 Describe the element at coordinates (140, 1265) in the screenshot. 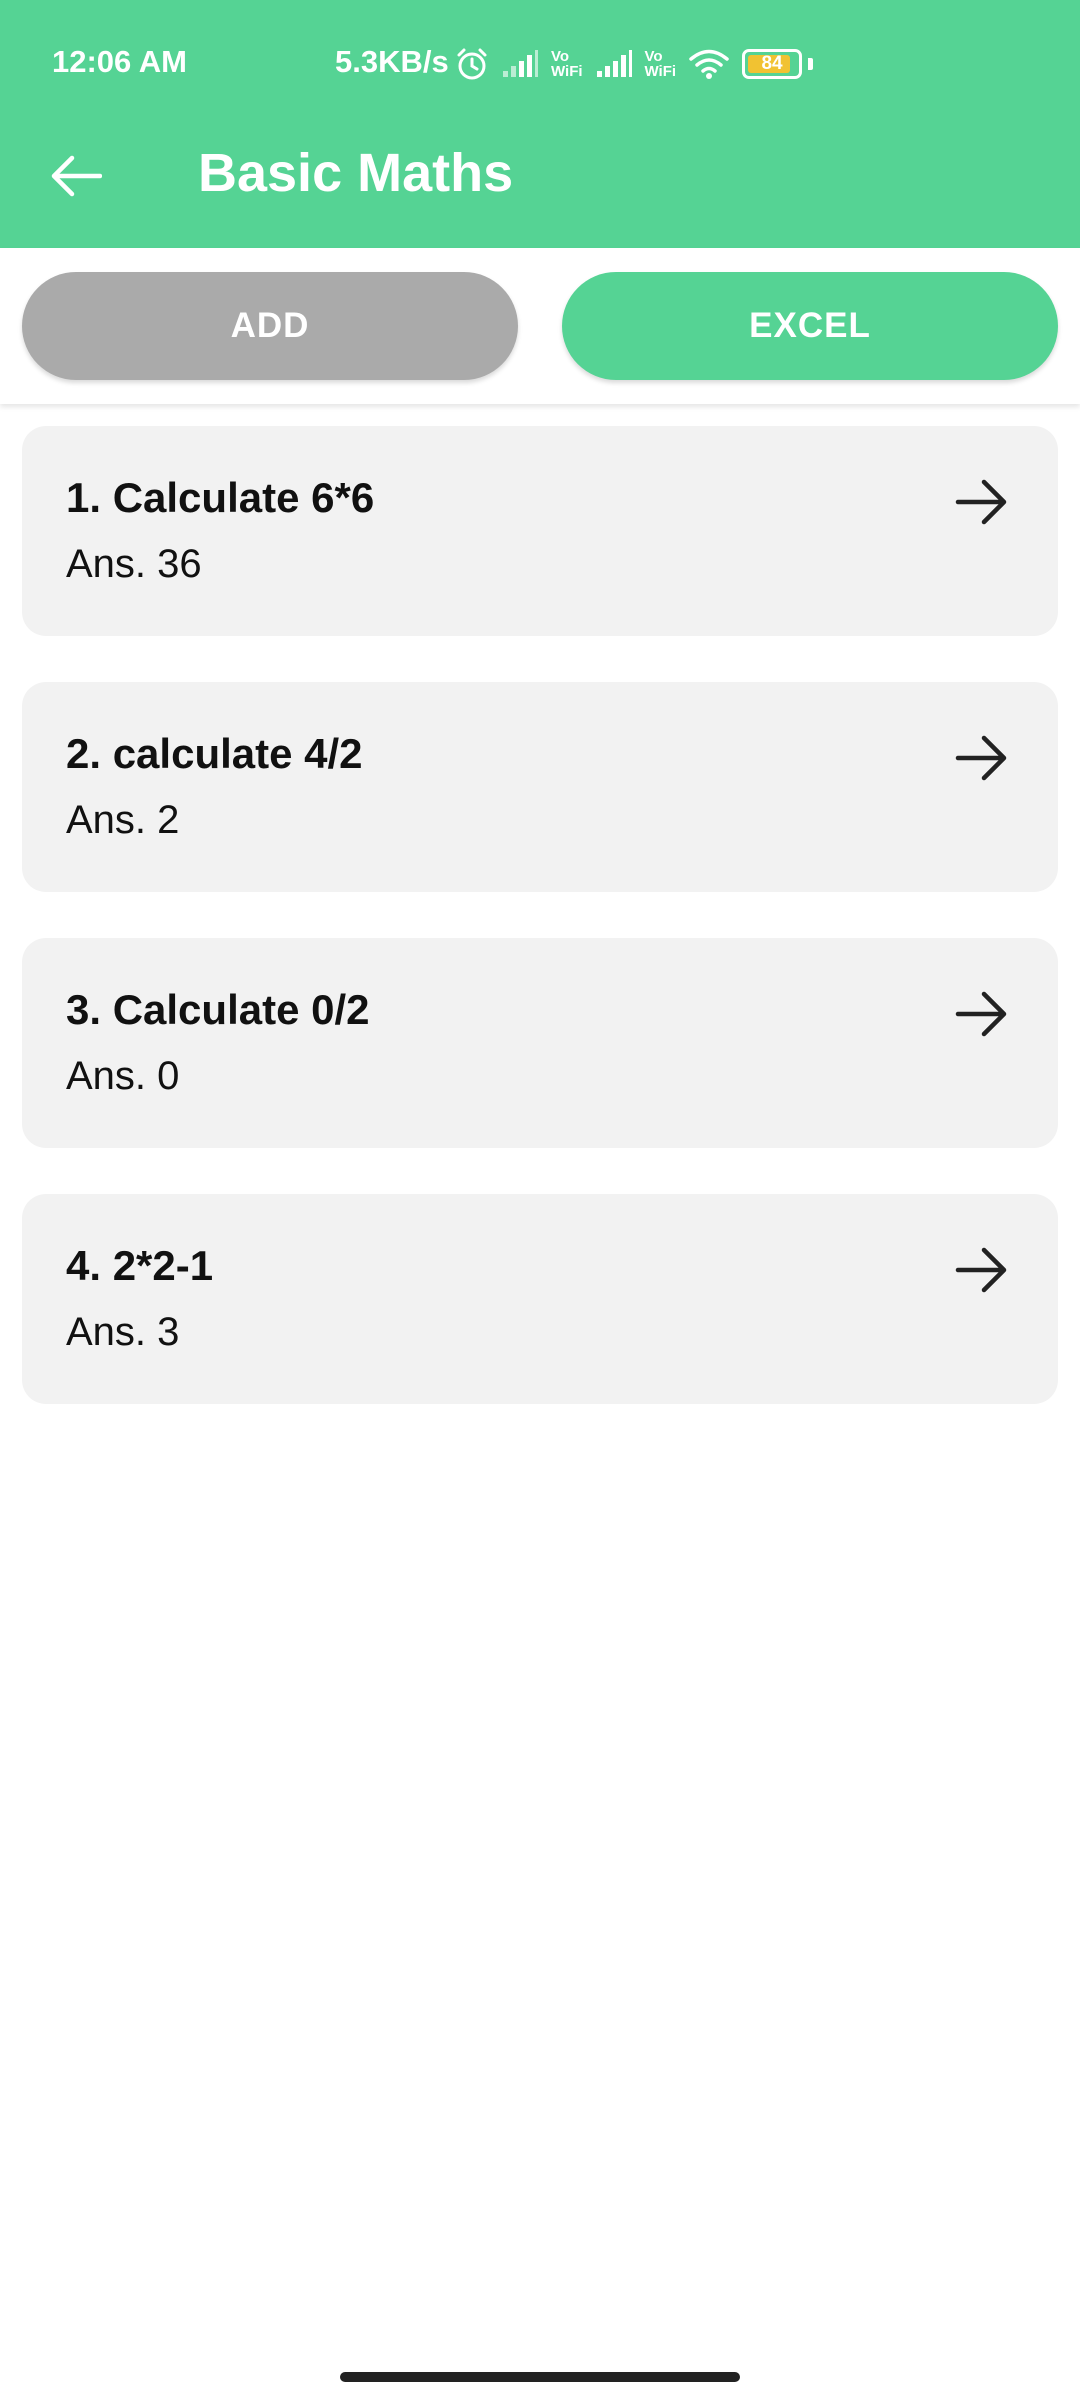

I see `question-text: 4. 2*2-1` at that location.